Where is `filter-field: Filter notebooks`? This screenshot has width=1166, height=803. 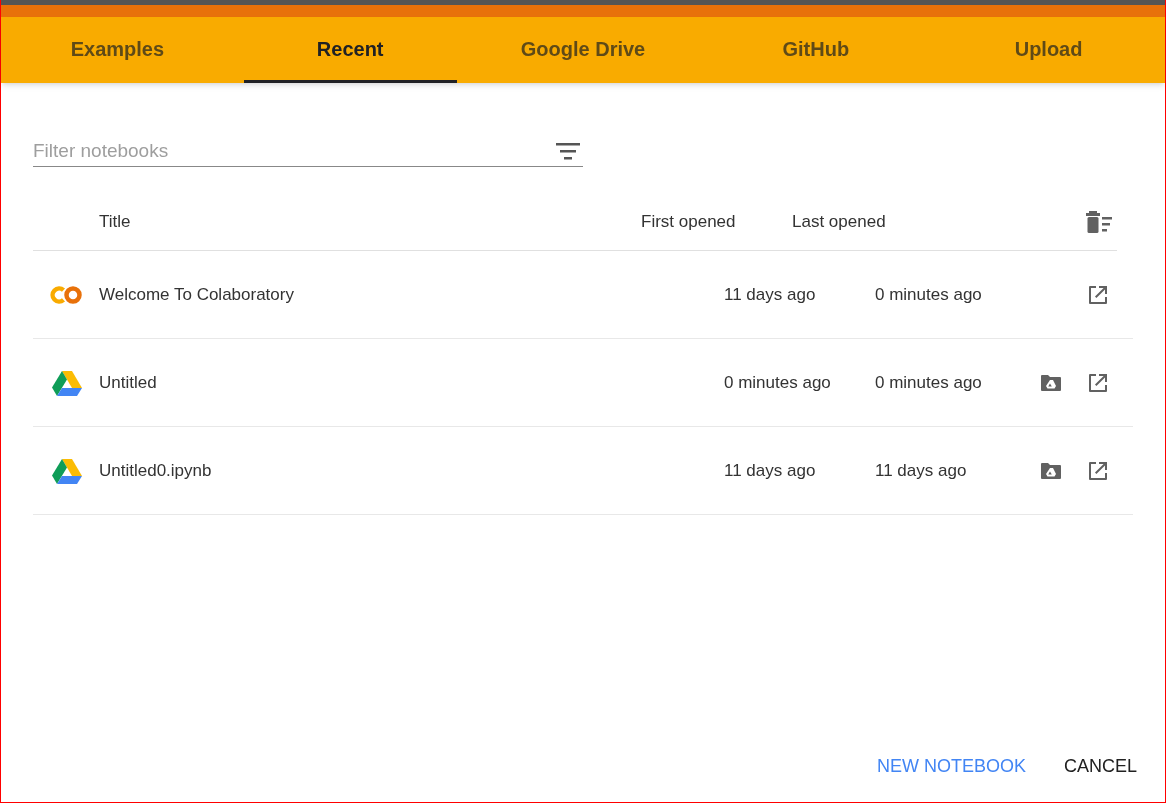
filter-field: Filter notebooks is located at coordinates (308, 151).